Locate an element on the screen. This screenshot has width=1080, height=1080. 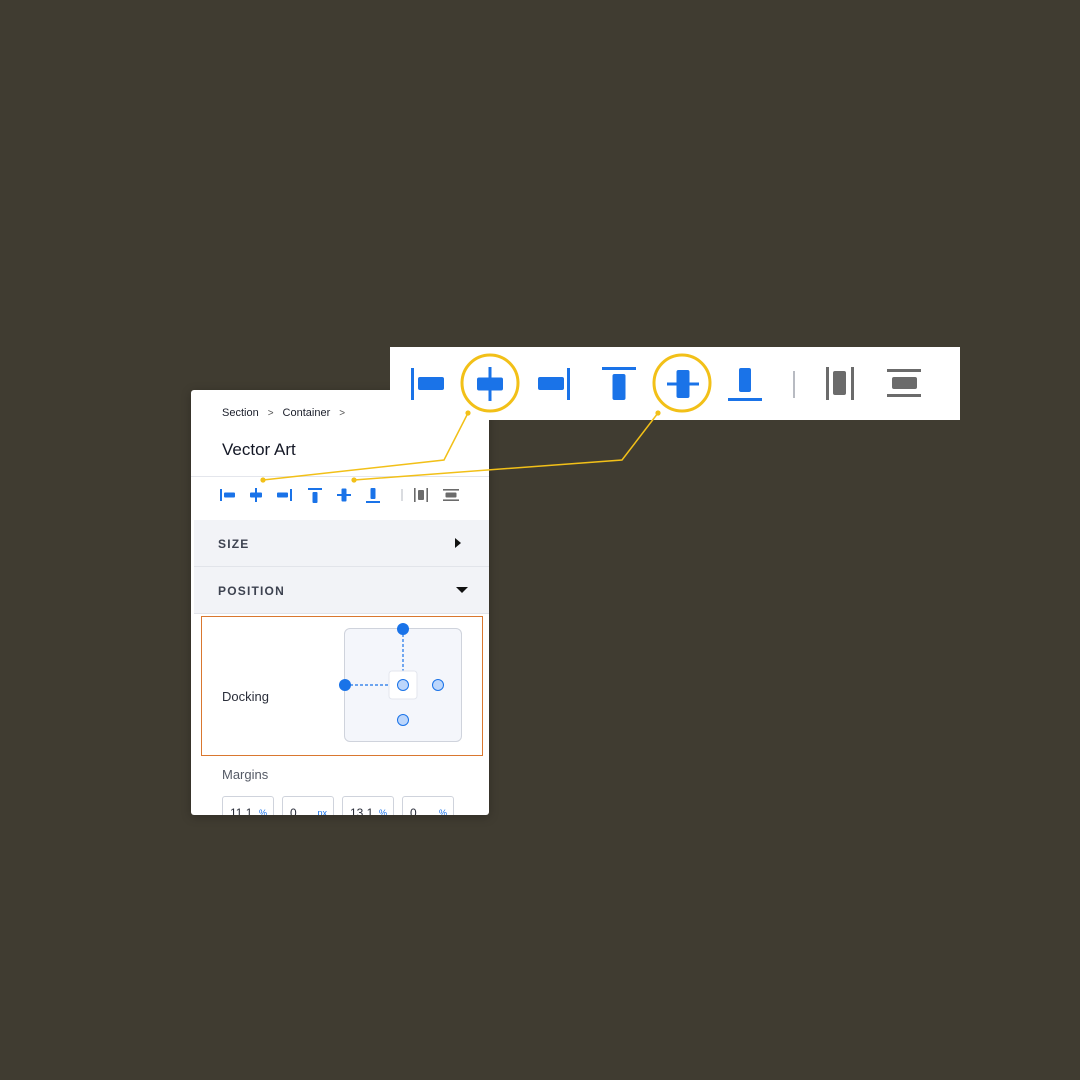
zoomed-alignment-toolbar is located at coordinates (675, 383).